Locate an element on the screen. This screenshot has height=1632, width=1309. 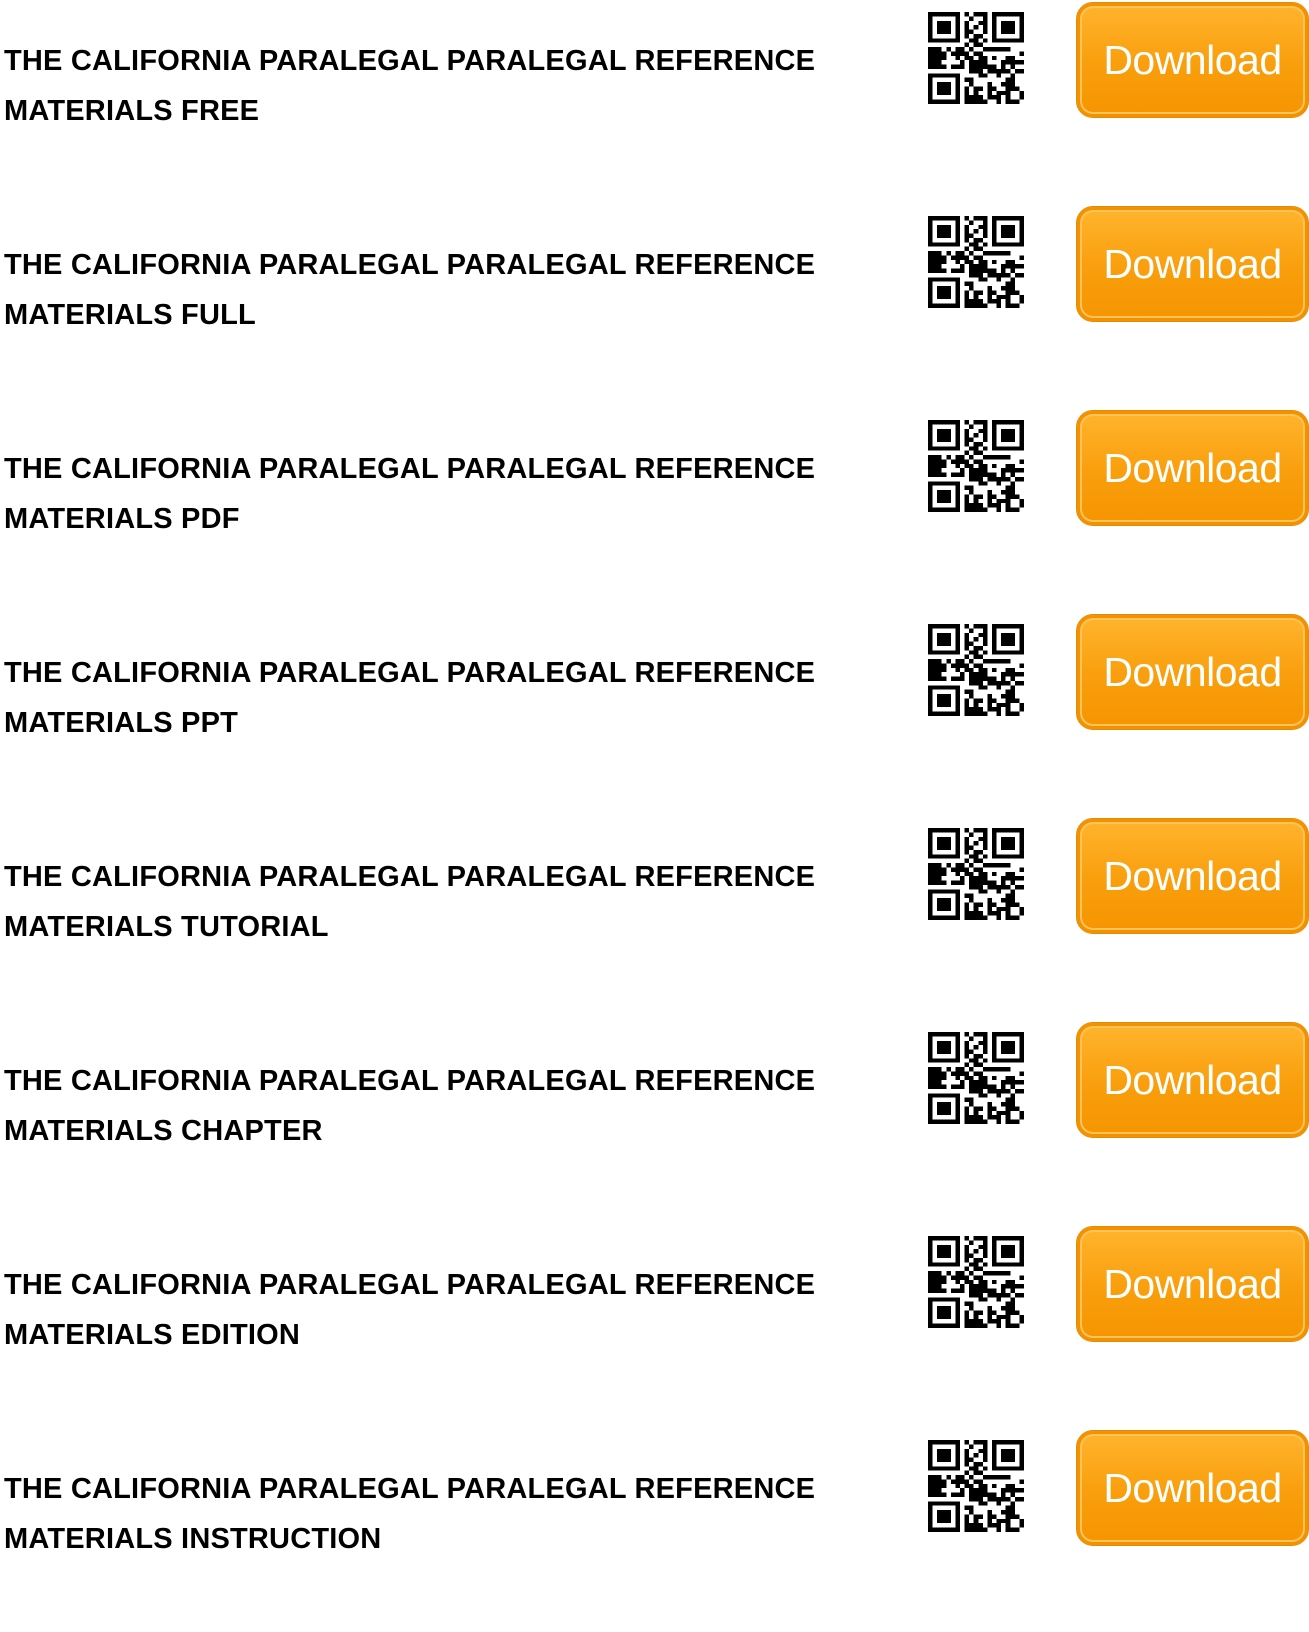
item-title-line2: MATERIALS FREE is located at coordinates (132, 111).